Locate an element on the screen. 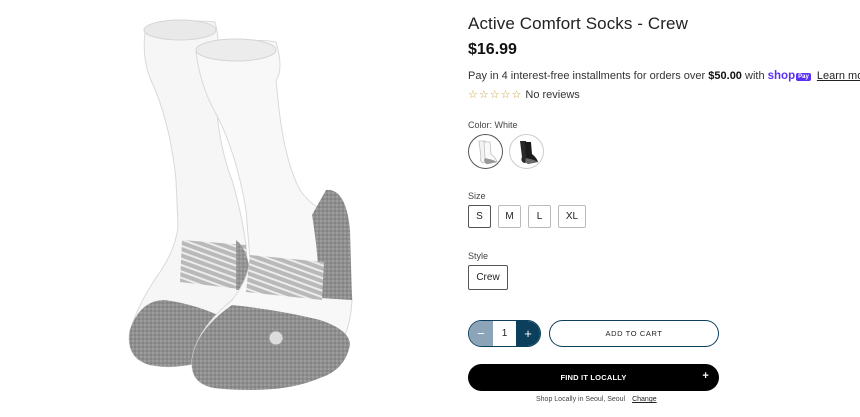  swatch-black is located at coordinates (526, 151).